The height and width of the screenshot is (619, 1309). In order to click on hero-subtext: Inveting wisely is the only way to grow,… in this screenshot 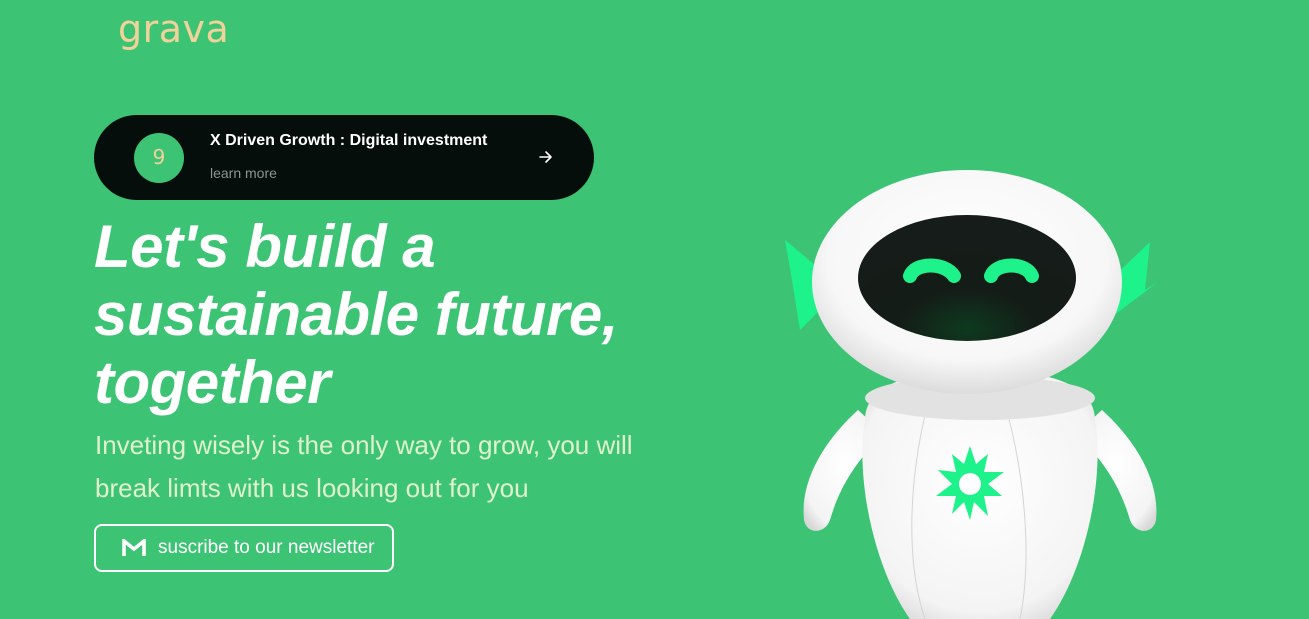, I will do `click(364, 466)`.